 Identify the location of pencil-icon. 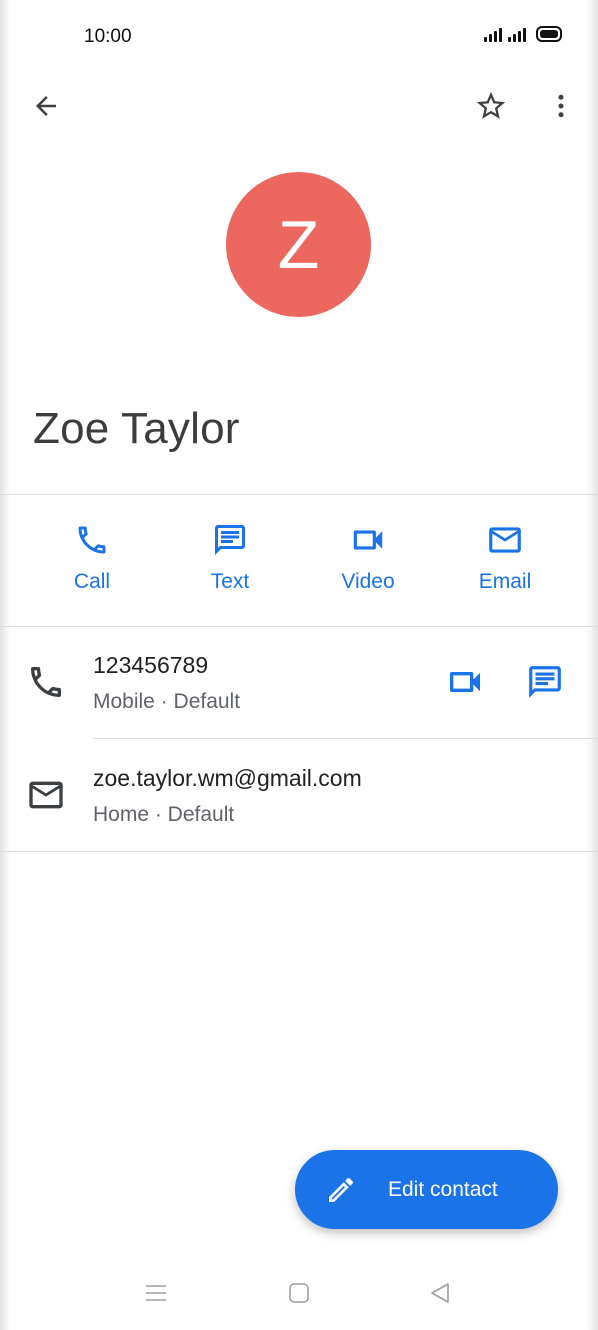
(341, 1190).